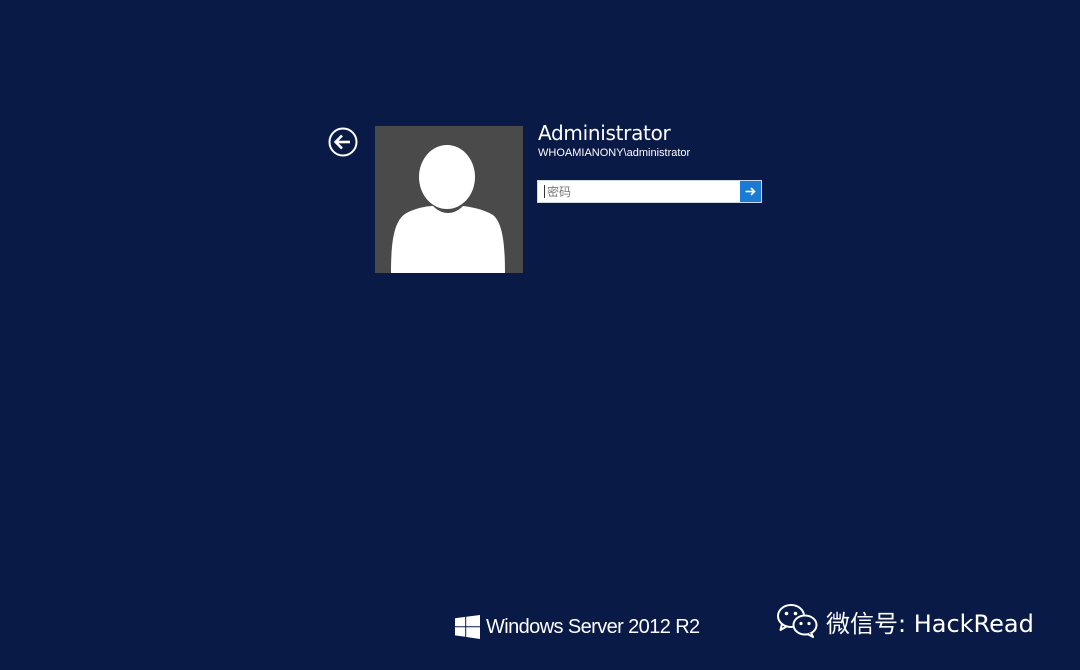 The image size is (1080, 670). I want to click on arrow-right-icon, so click(750, 191).